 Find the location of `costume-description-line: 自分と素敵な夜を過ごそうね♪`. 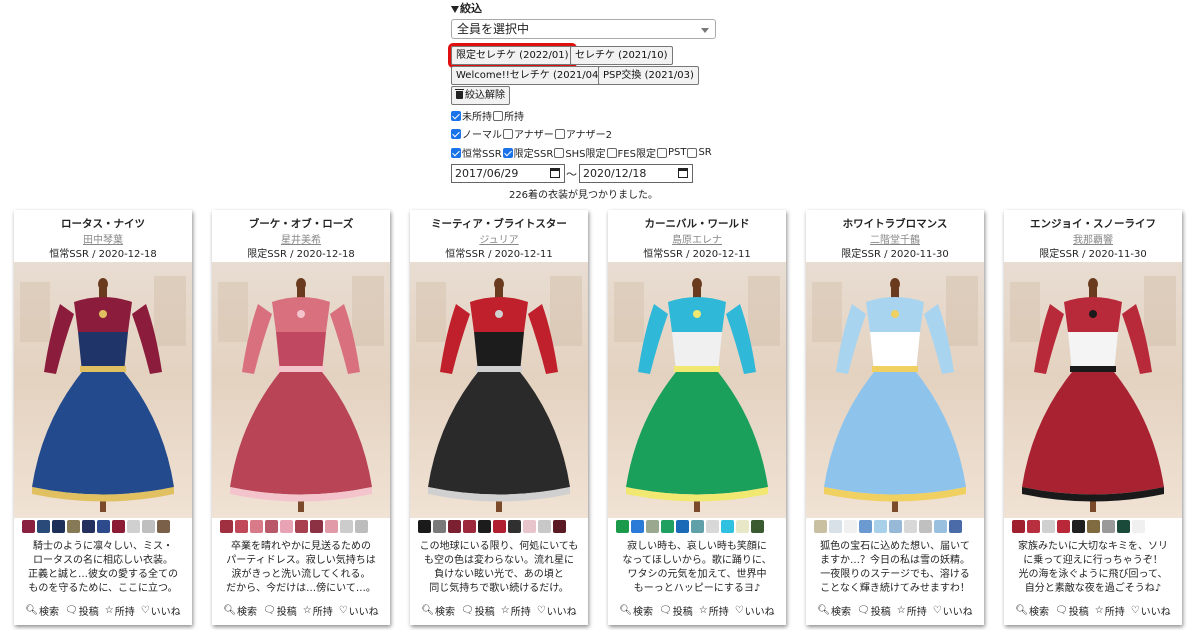

costume-description-line: 自分と素敵な夜を過ごそうね♪ is located at coordinates (1093, 588).